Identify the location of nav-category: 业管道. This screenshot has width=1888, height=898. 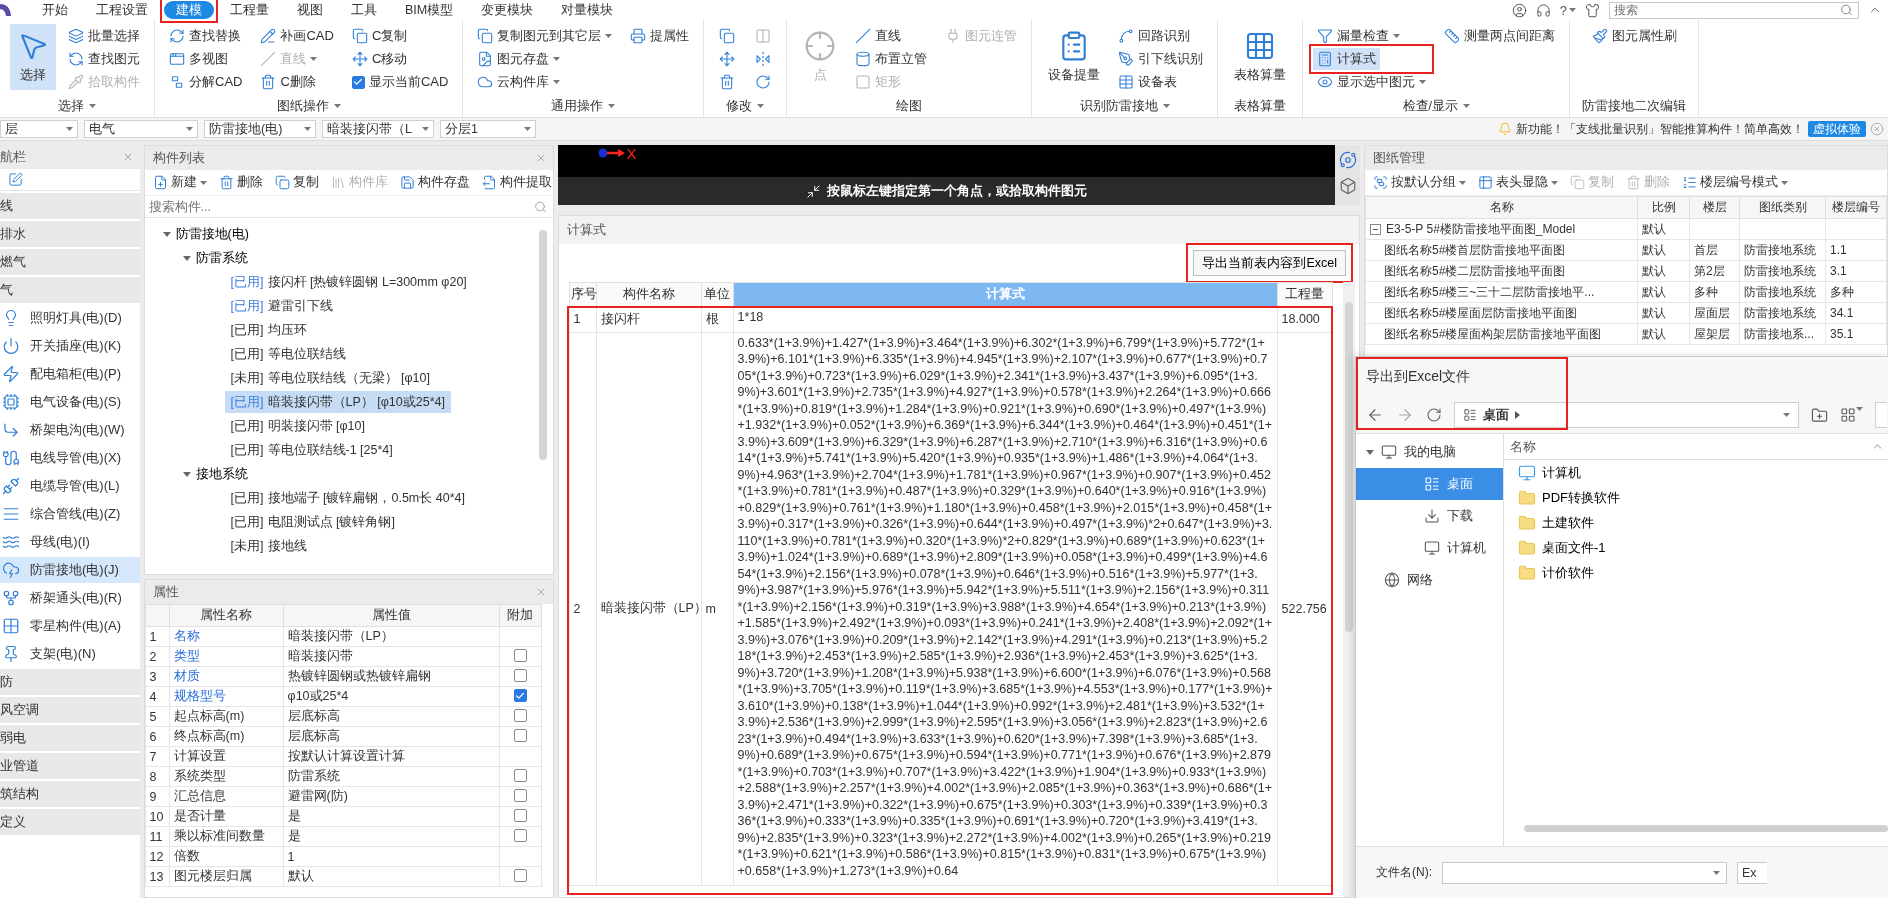
(70, 766).